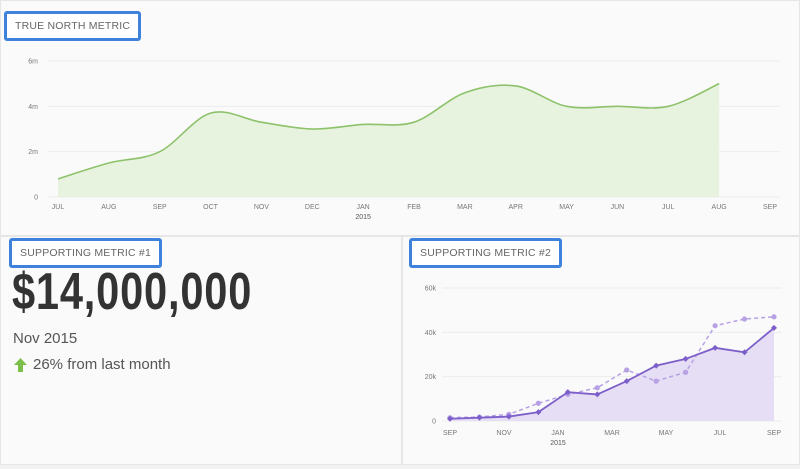  I want to click on y-tick-label: 2m, so click(33, 152).